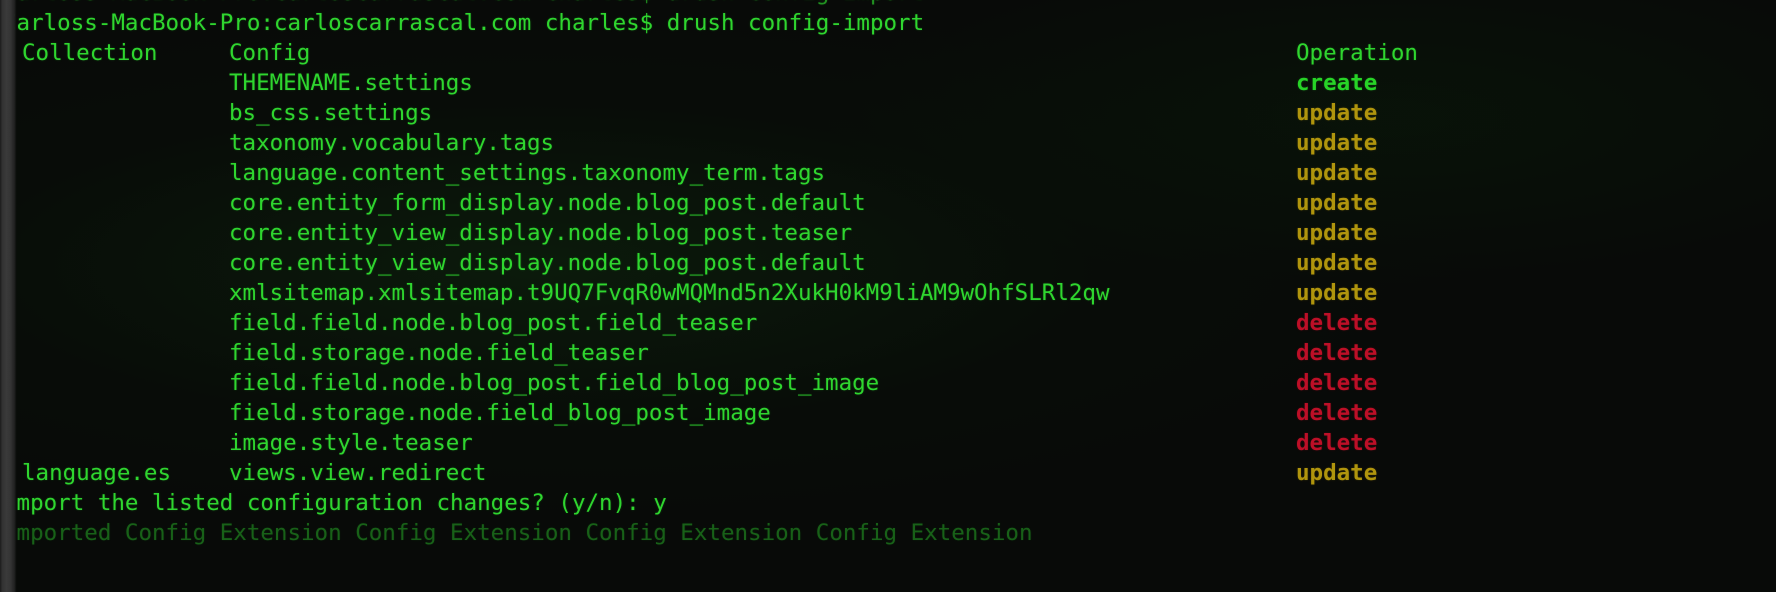  I want to click on cell-config: field.storage.node.field_teaser, so click(439, 353).